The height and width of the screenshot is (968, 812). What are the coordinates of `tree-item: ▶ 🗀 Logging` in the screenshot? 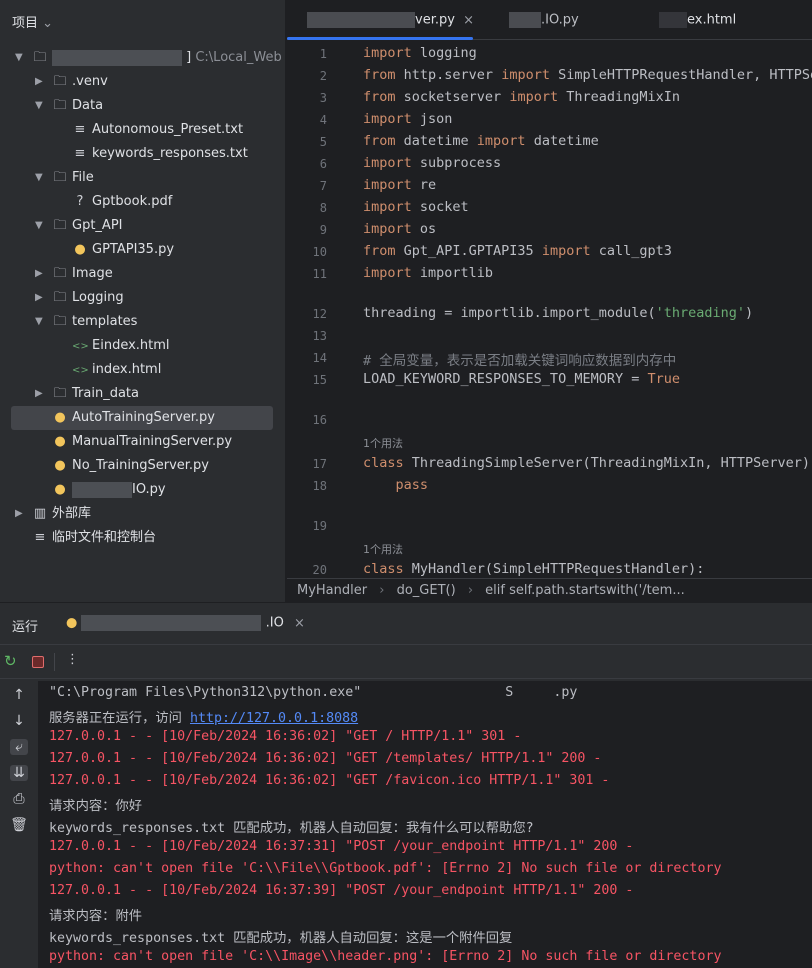 It's located at (136, 298).